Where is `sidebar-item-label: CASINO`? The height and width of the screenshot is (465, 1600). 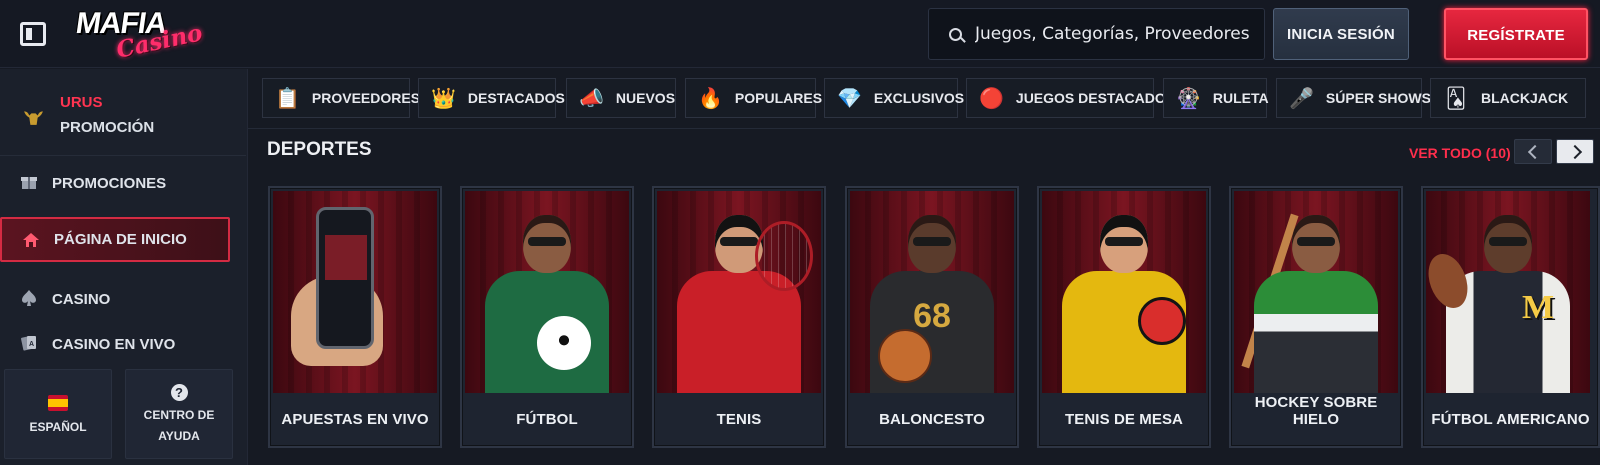
sidebar-item-label: CASINO is located at coordinates (81, 299).